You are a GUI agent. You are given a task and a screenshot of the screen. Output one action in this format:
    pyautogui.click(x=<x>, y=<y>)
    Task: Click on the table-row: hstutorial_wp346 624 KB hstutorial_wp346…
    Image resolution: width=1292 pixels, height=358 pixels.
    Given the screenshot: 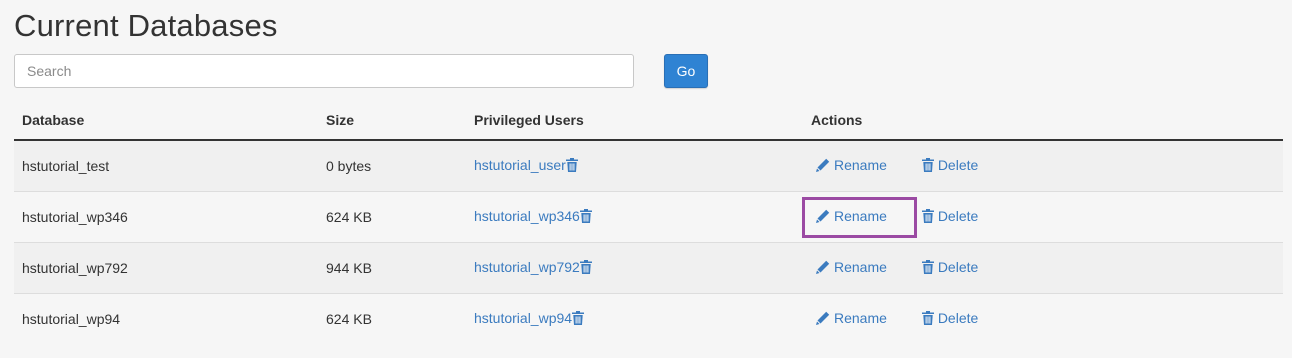 What is the action you would take?
    pyautogui.click(x=648, y=216)
    